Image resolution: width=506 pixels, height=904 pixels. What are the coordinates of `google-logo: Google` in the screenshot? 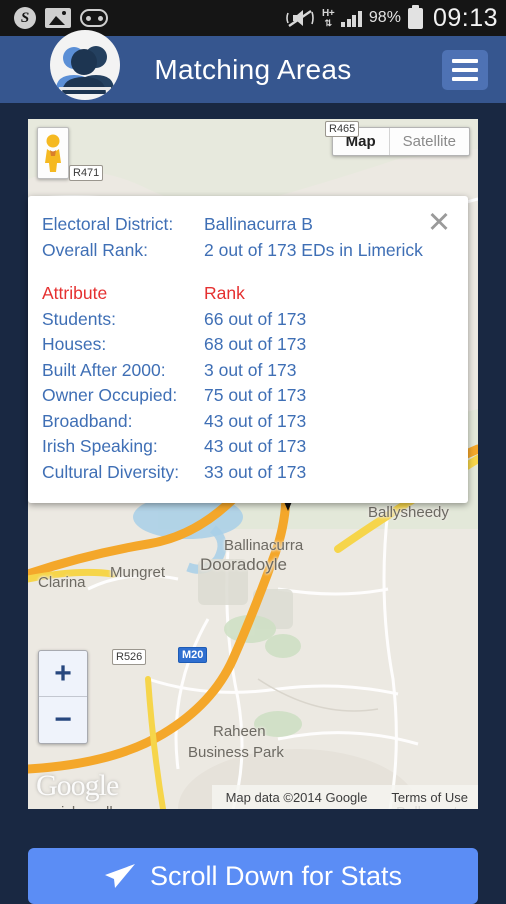 It's located at (77, 785).